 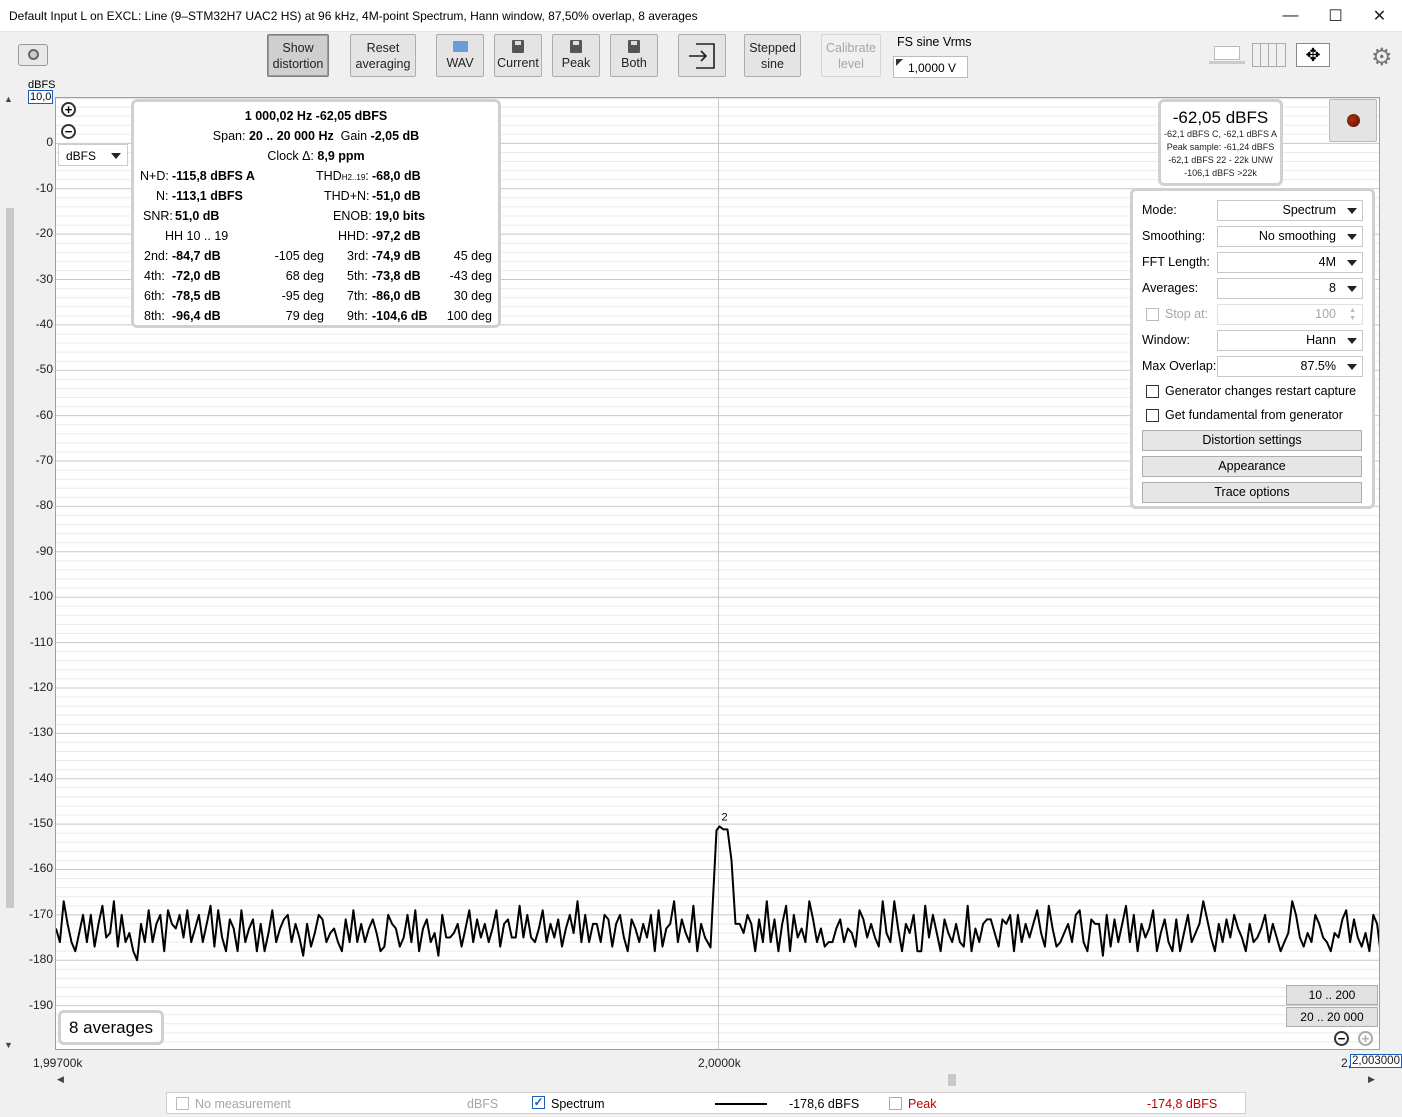 I want to click on level-line-3: -62,1 dBFS 22 - 22k UNW, so click(x=1220, y=160).